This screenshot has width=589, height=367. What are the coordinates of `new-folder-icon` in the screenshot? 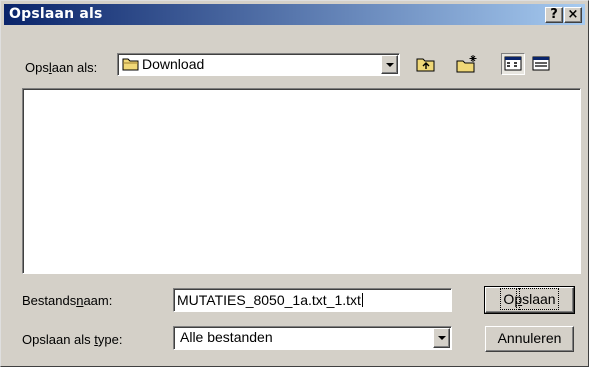 It's located at (466, 64).